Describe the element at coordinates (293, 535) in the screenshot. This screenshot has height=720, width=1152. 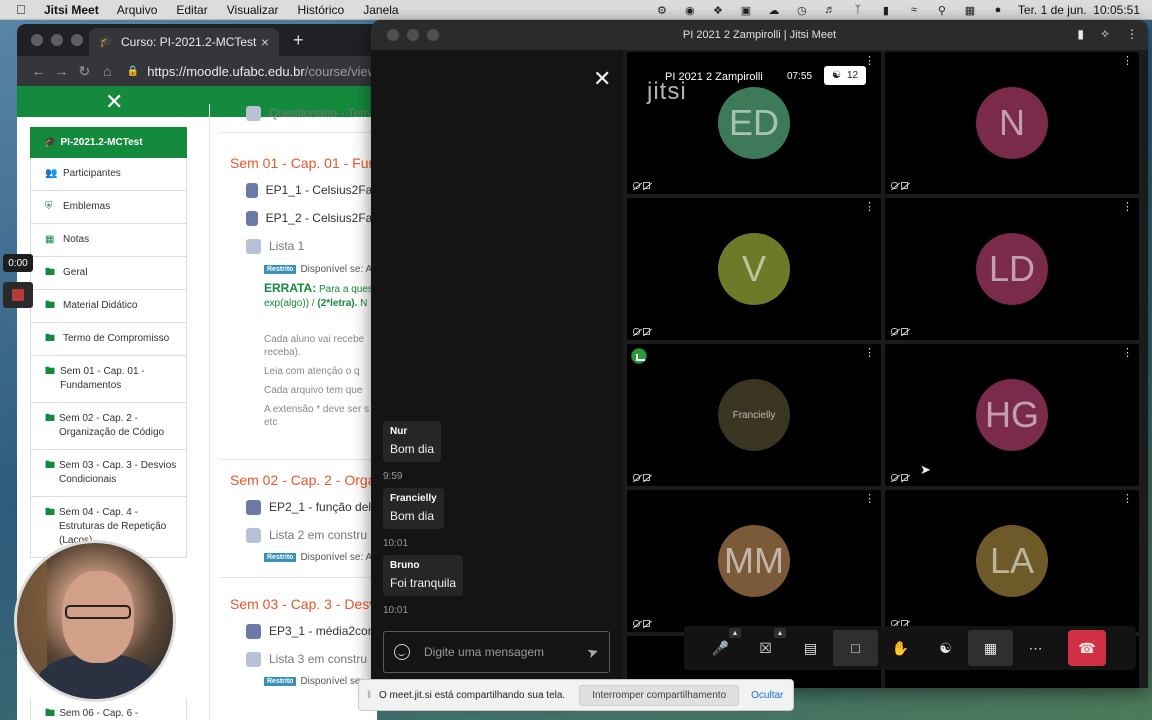
I see `activity-lista2: Lista 2 em constru` at that location.